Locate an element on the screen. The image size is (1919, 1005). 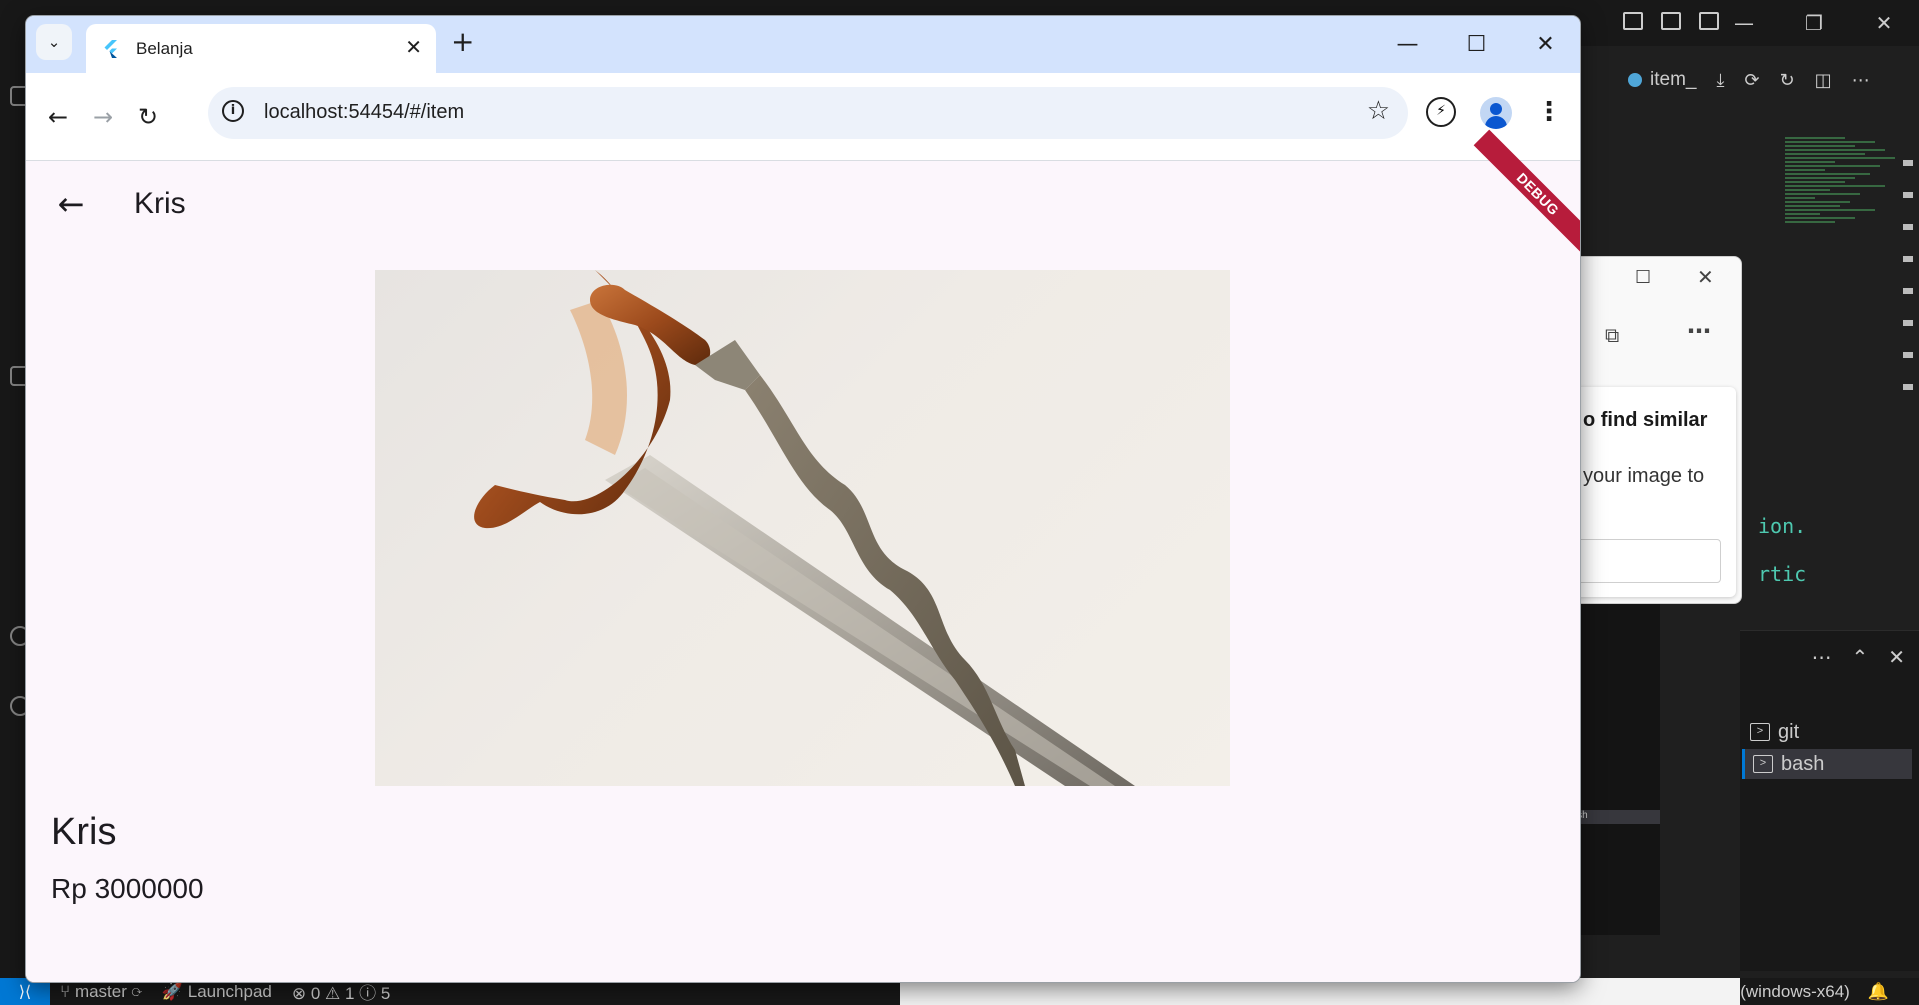
status-left: ⑂ master ⟳ 🚀 Launchpad ⊗ 0 ⚠ 1 ⓘ 5 is located at coordinates (225, 991).